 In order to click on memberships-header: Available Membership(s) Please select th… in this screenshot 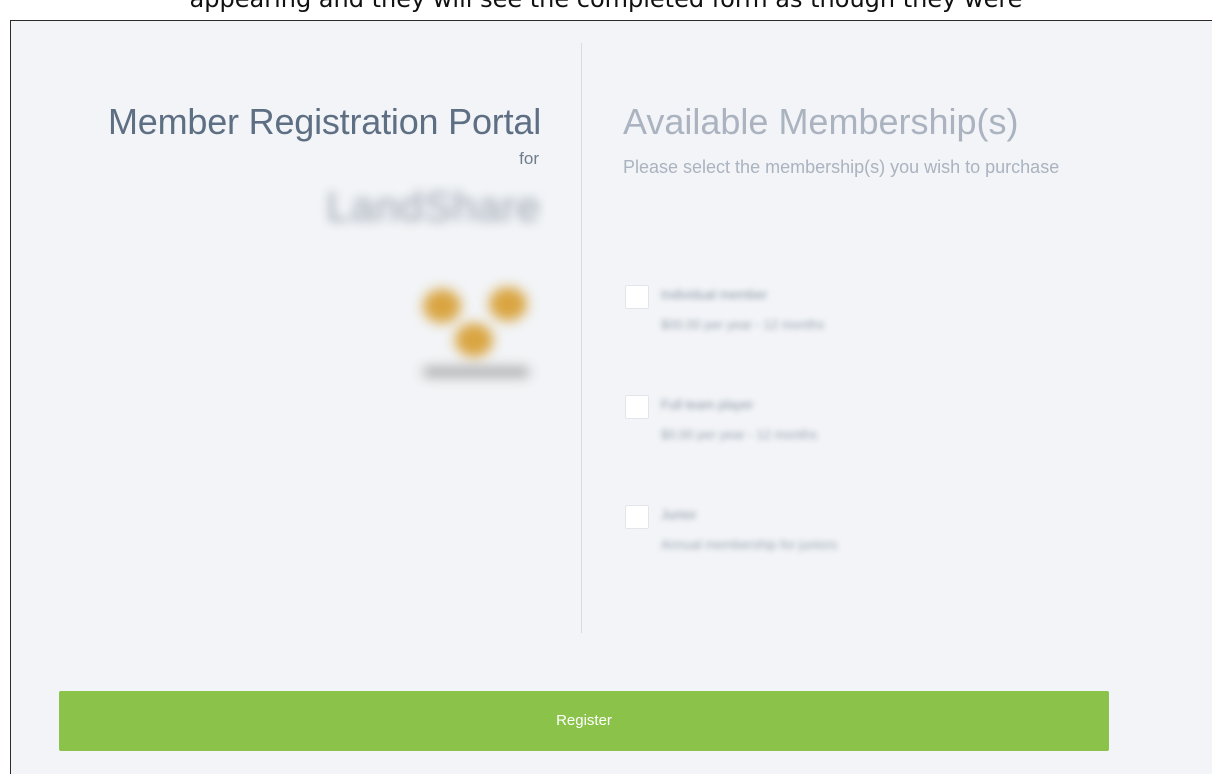, I will do `click(917, 139)`.